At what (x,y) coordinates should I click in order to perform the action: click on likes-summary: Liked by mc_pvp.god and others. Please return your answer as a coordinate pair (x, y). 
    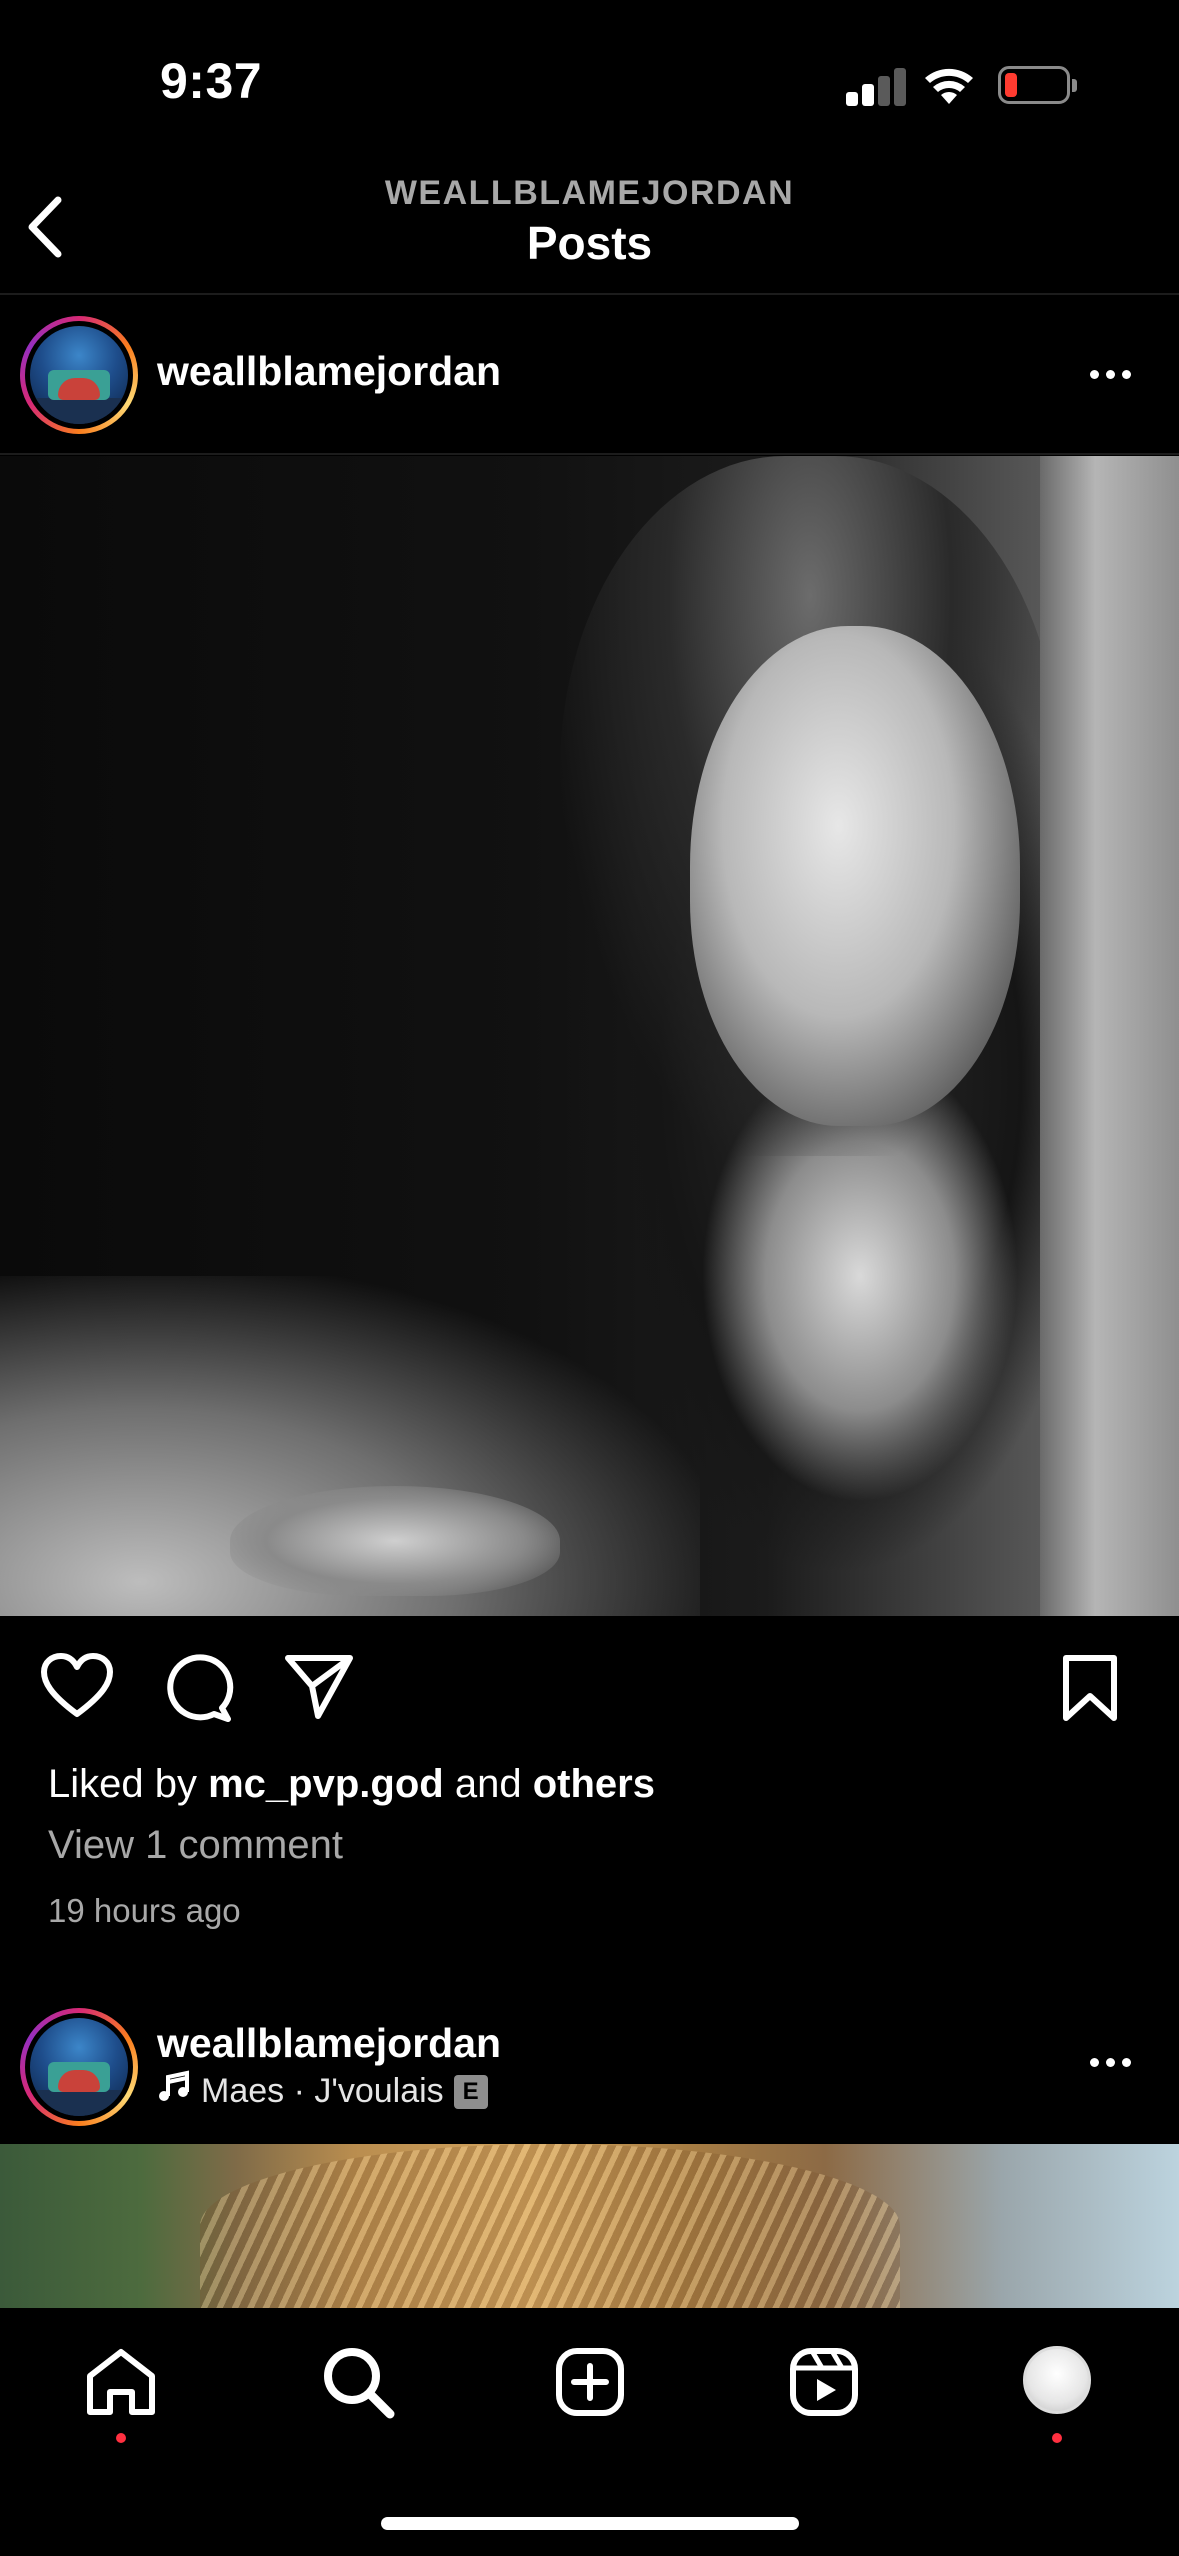
    Looking at the image, I should click on (351, 1784).